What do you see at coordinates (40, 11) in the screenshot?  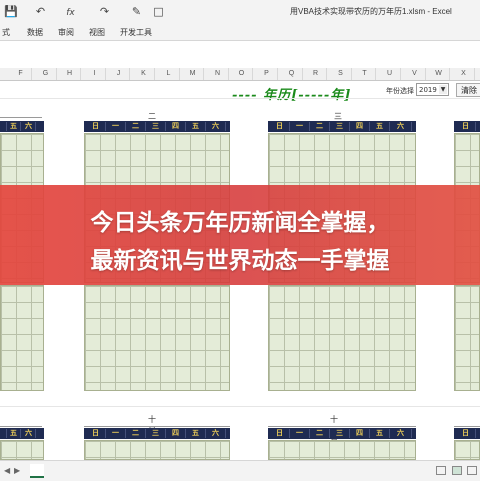 I see `undo-icon: ↶` at bounding box center [40, 11].